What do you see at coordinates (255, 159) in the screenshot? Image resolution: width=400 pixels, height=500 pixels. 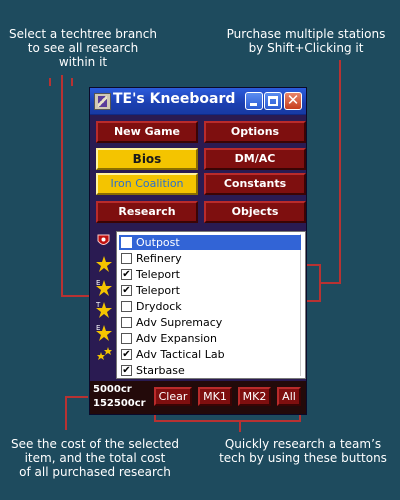 I see `faction-dmac-button: DM/AC` at bounding box center [255, 159].